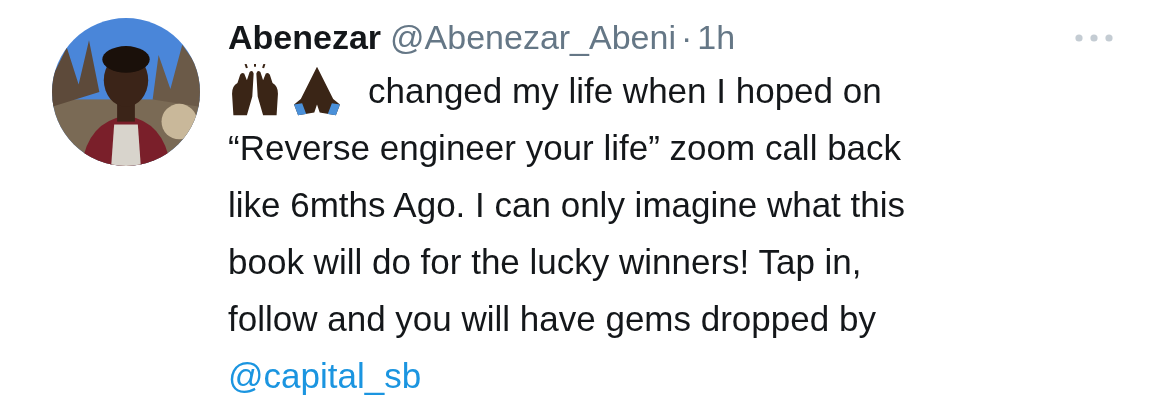 The height and width of the screenshot is (413, 1170). Describe the element at coordinates (716, 37) in the screenshot. I see `post-time: 1h` at that location.